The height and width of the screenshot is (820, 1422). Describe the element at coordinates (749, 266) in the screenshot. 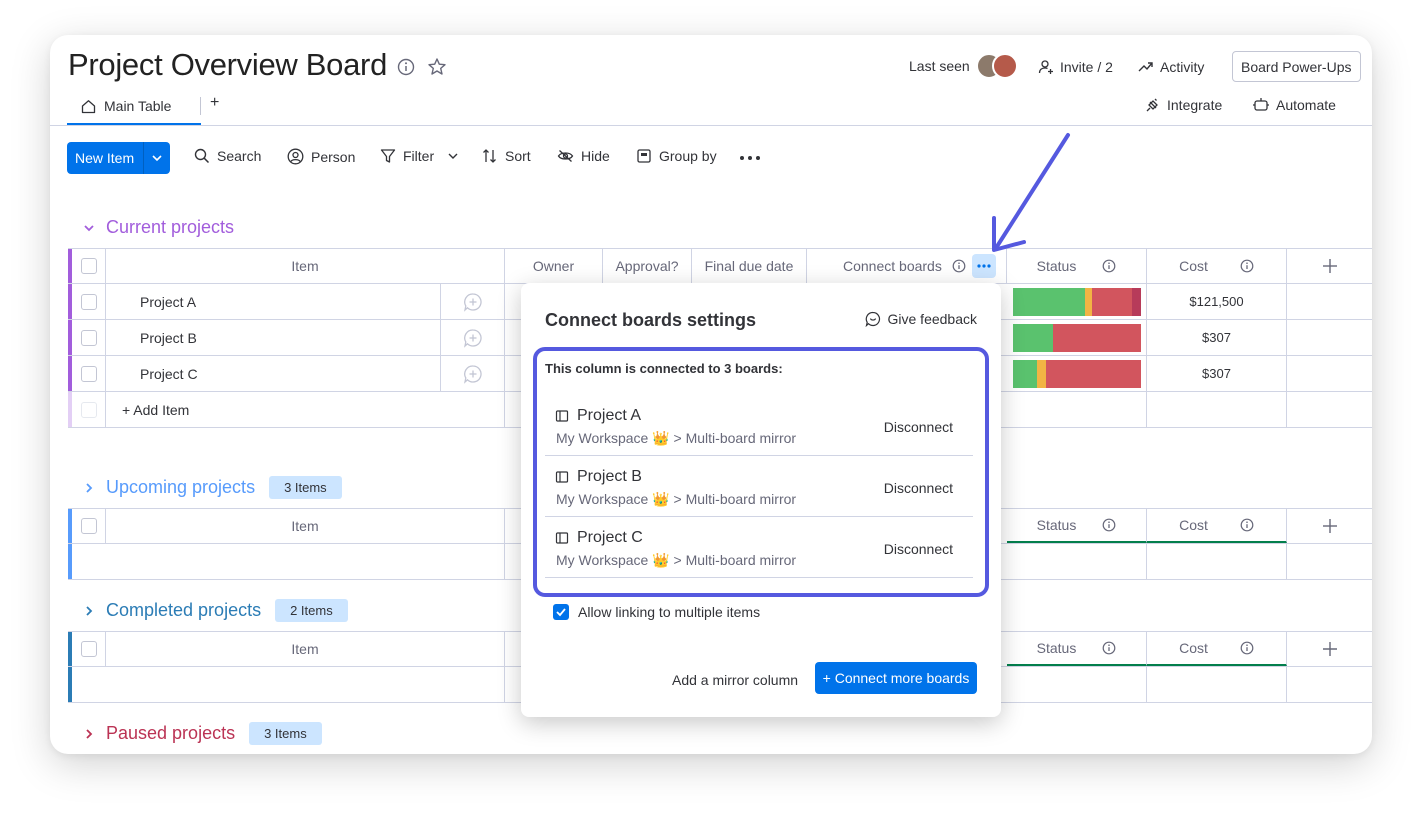

I see `column-header-final-due: Final due date` at that location.